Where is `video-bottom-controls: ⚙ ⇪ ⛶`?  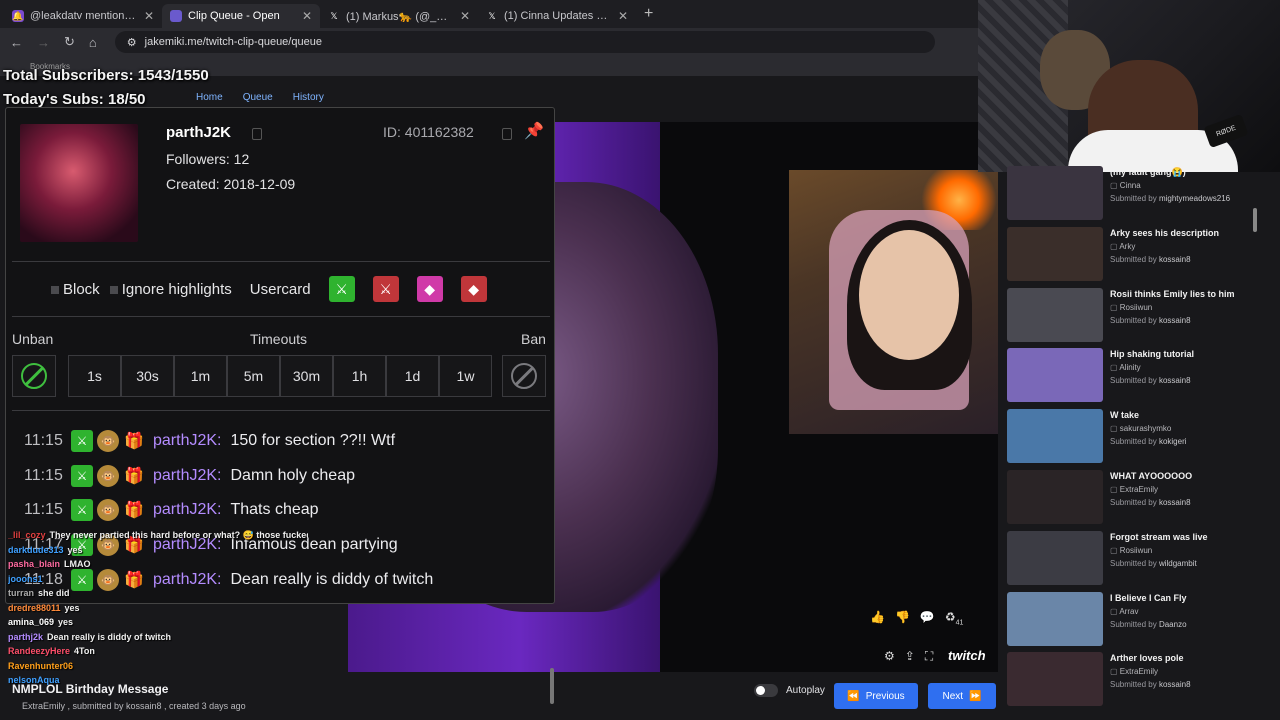
video-bottom-controls: ⚙ ⇪ ⛶ is located at coordinates (908, 656).